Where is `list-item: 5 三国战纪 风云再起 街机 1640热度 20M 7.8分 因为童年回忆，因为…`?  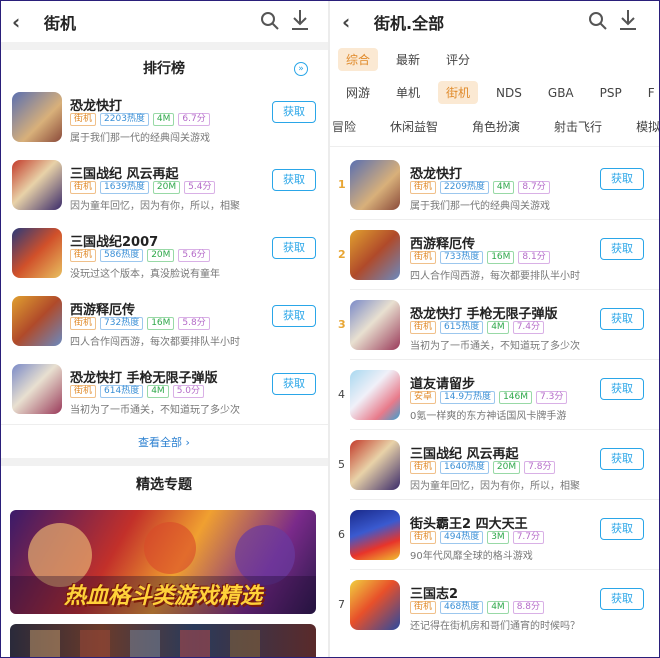
list-item: 5 三国战纪 风云再起 街机 1640热度 20M 7.8分 因为童年回忆，因为… is located at coordinates (495, 465).